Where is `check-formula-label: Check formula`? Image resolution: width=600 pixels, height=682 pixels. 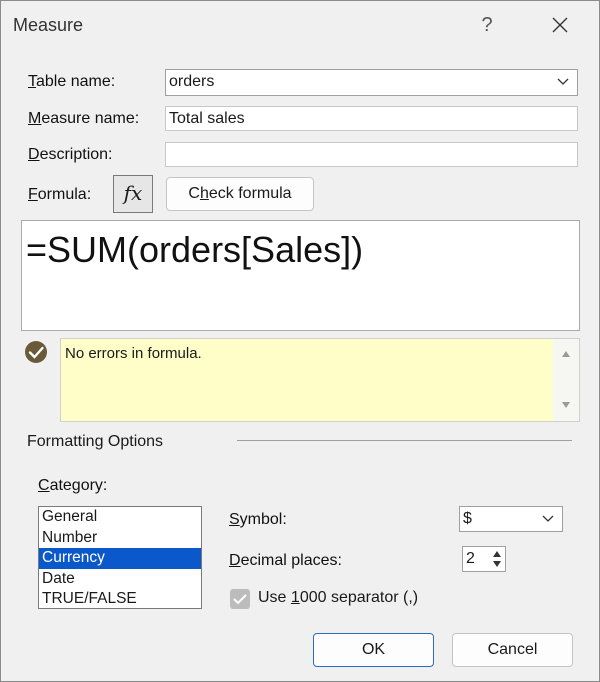
check-formula-label: Check formula is located at coordinates (240, 193).